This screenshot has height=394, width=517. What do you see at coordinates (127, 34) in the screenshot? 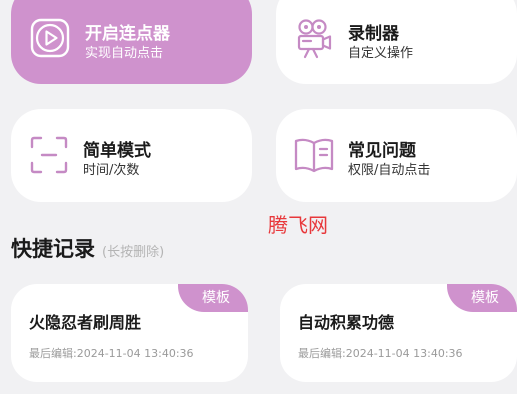
I see `start-clicker-title: 开启连点器` at bounding box center [127, 34].